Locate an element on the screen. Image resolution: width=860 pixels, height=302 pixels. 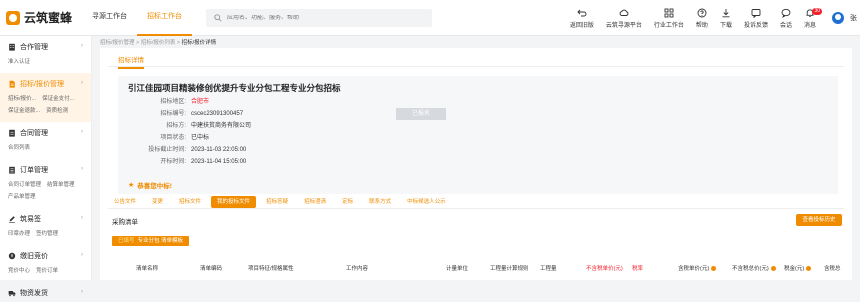
sidebar-item-orders: 订单管理 is located at coordinates (49, 170).